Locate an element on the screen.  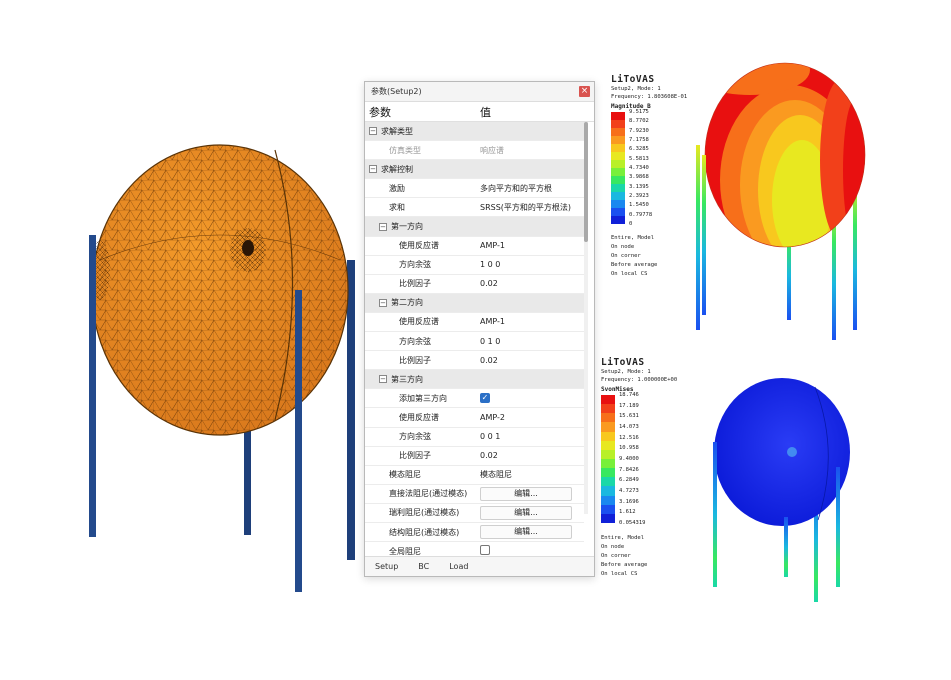
property-key: − 第三方向 is located at coordinates (421, 379).